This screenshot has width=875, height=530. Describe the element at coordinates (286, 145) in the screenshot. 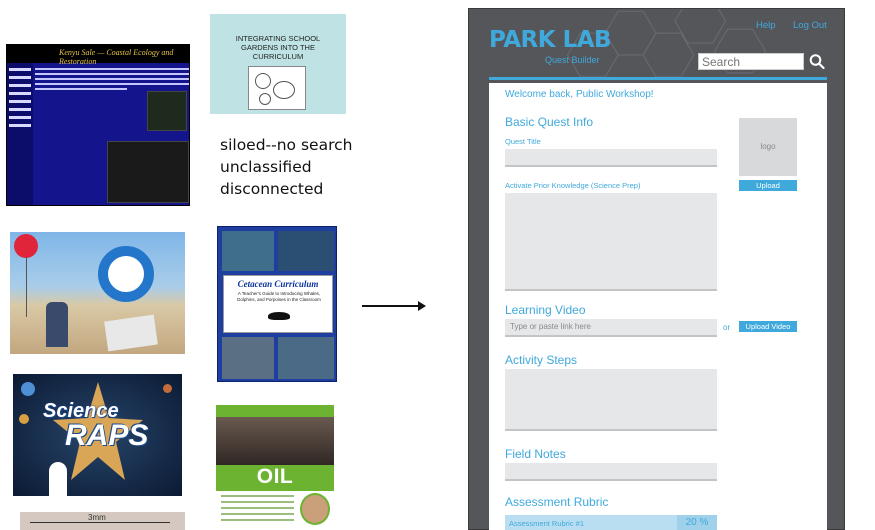

I see `silo-line-1: siloed--no search` at that location.